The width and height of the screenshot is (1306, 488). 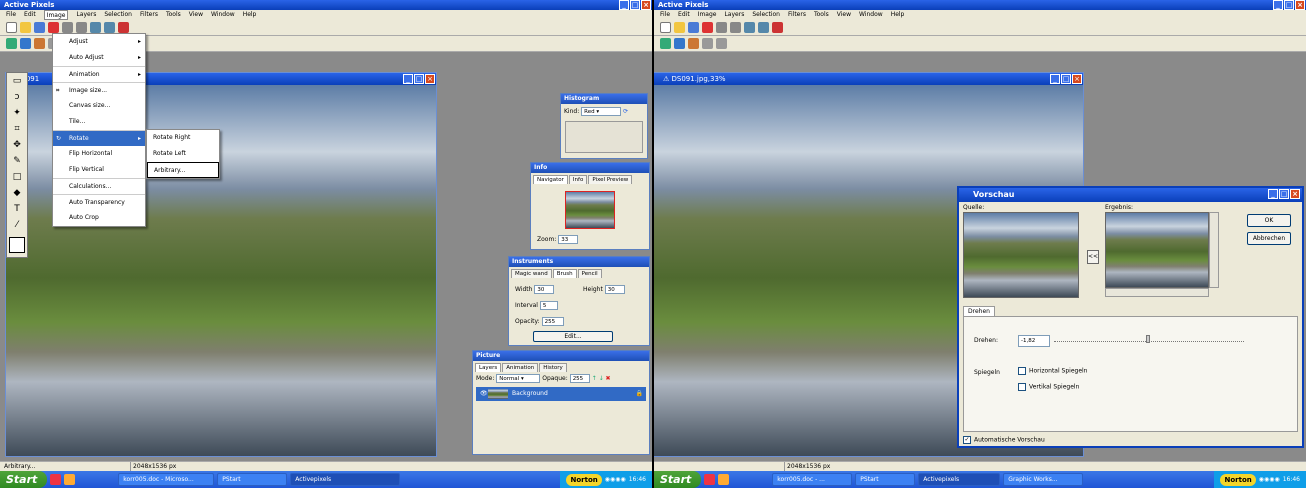 I want to click on open-icon, so click(x=25, y=27).